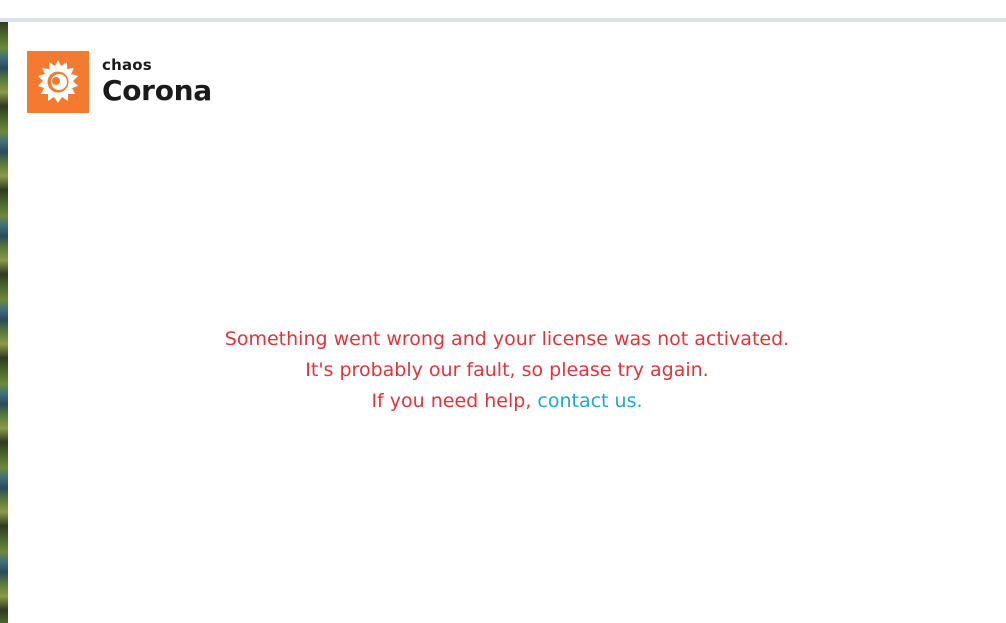  I want to click on brand-small-text: chaos, so click(127, 64).